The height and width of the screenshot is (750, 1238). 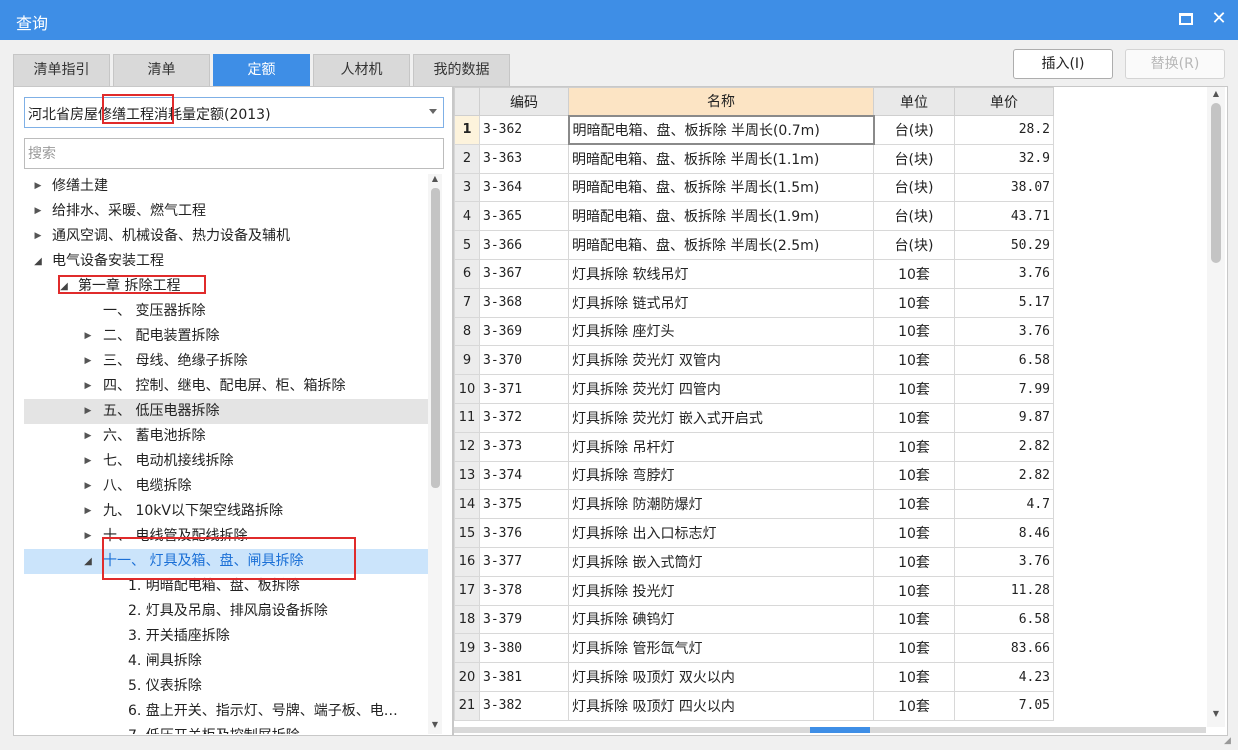 What do you see at coordinates (1063, 64) in the screenshot?
I see `insert-button: 插入(I)` at bounding box center [1063, 64].